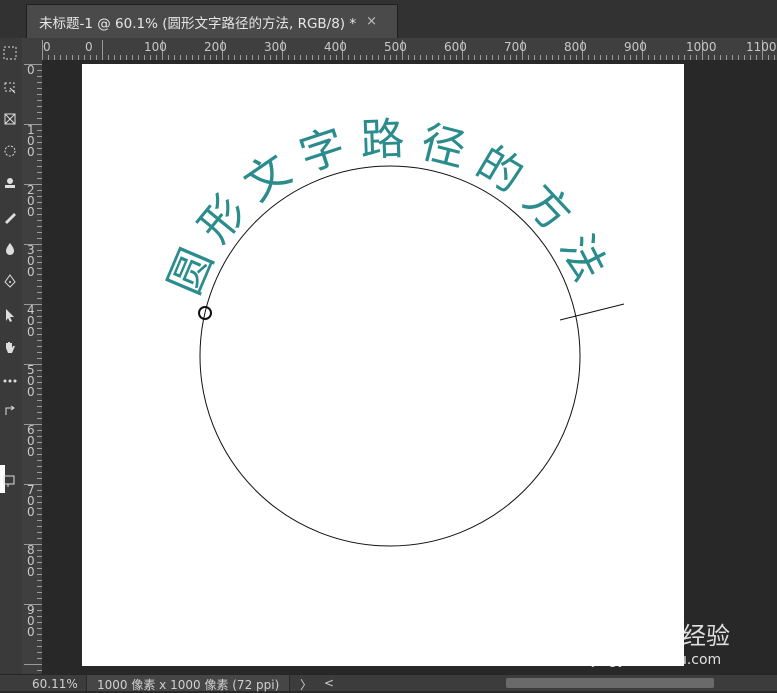 The image size is (777, 693). I want to click on patch-icon, so click(10, 151).